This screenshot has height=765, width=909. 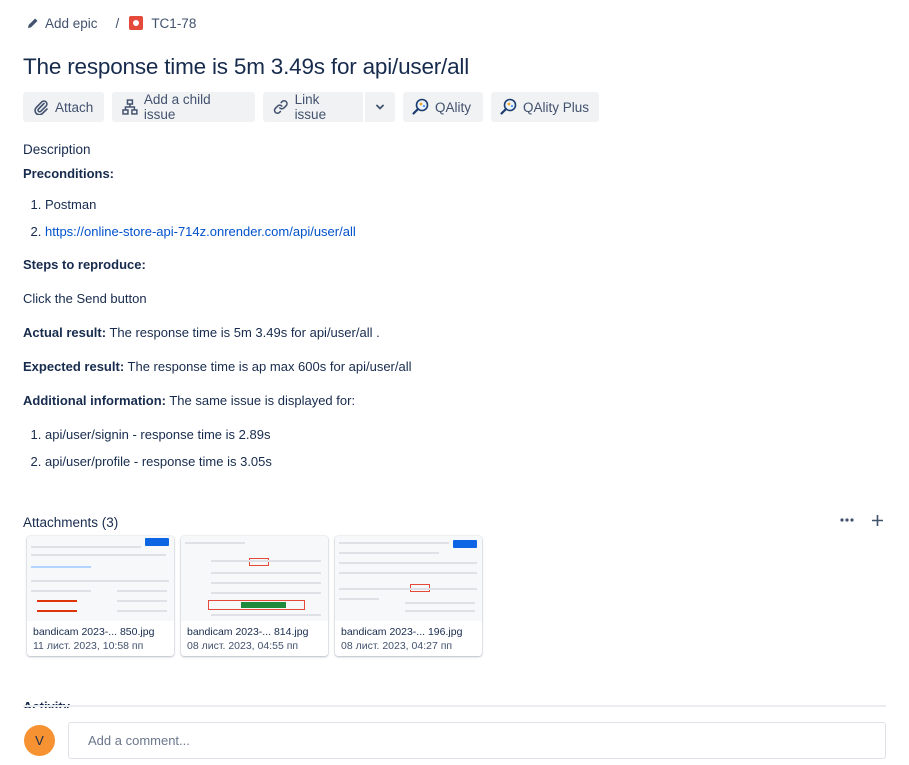 What do you see at coordinates (57, 149) in the screenshot?
I see `description-label: Description` at bounding box center [57, 149].